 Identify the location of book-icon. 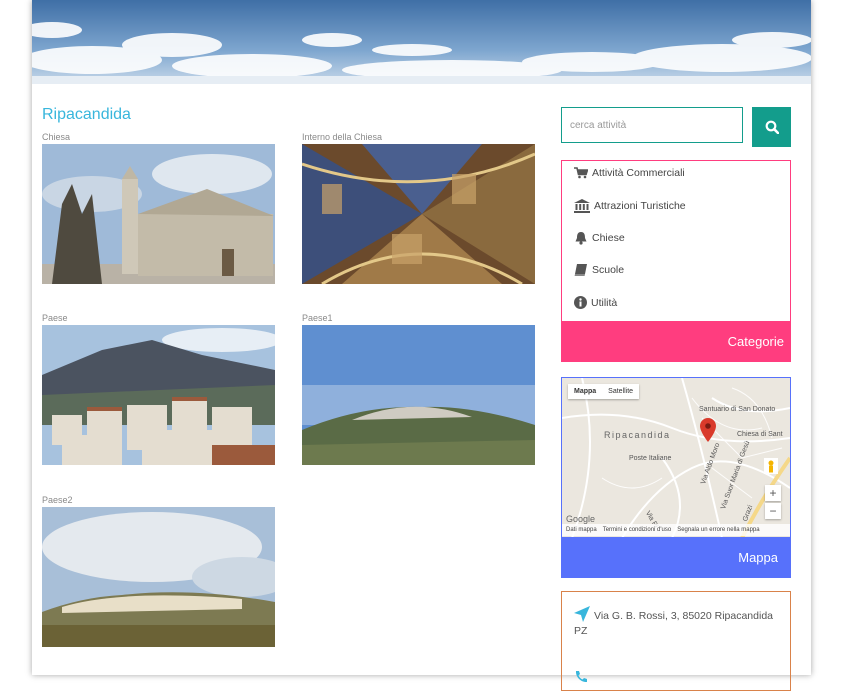
(580, 270).